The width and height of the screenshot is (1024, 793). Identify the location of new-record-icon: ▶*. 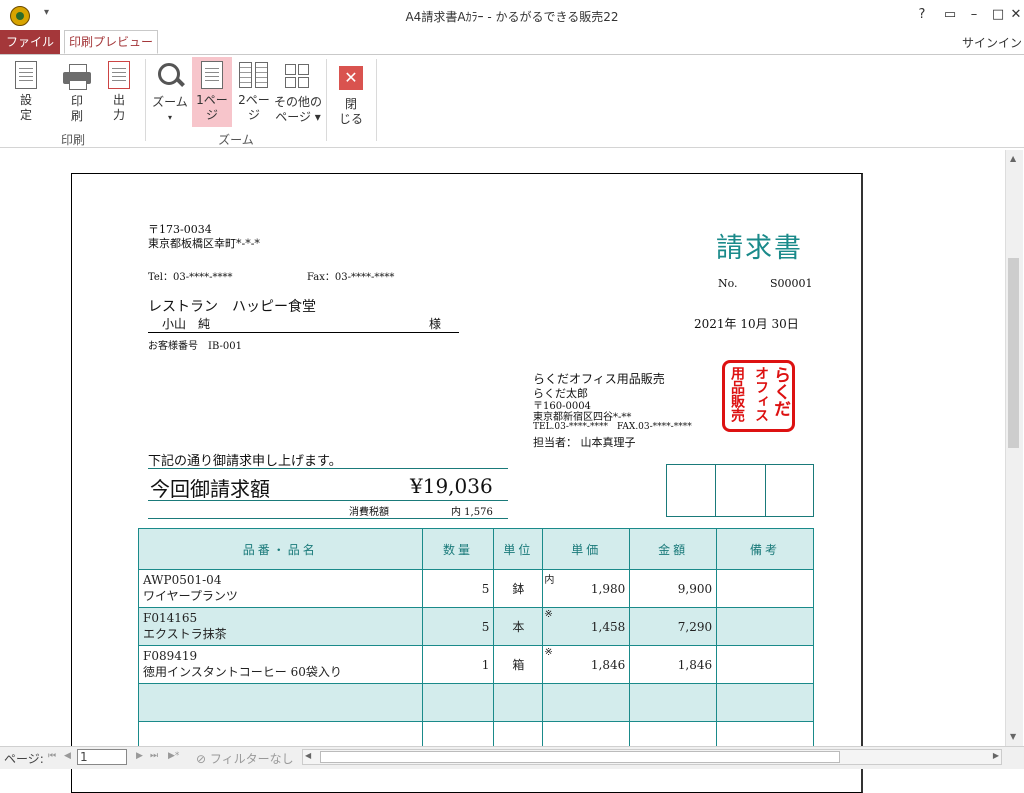
(173, 756).